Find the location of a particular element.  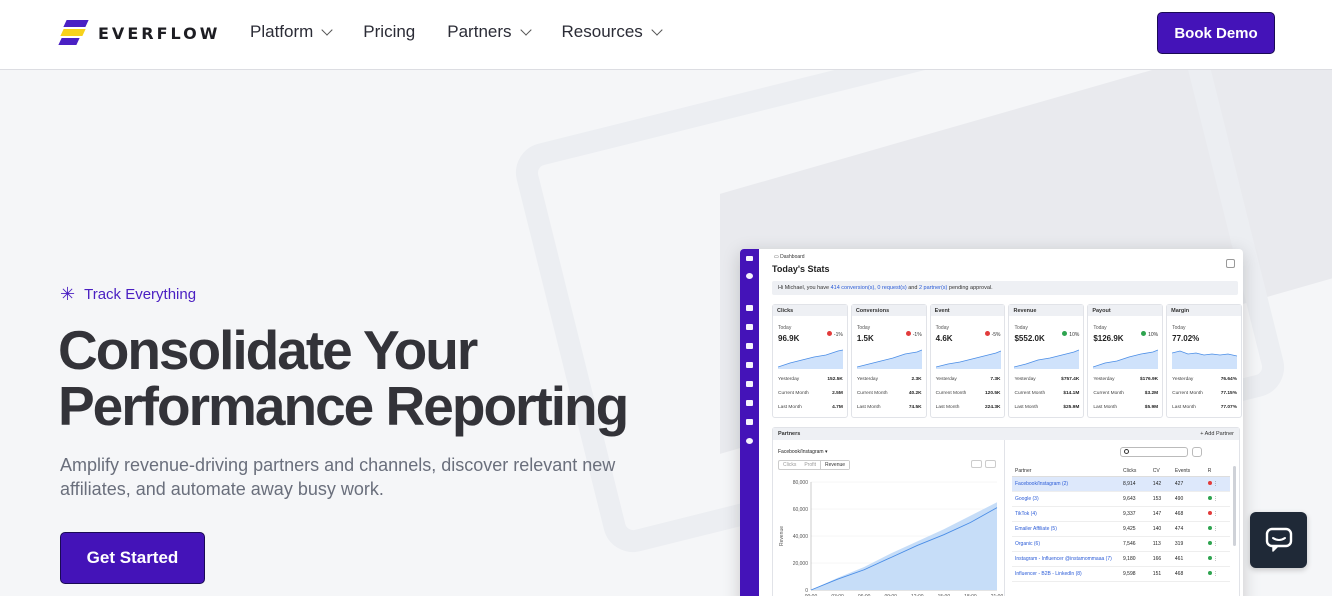

yesterday-row: Yesterday 7.3K is located at coordinates (968, 379).